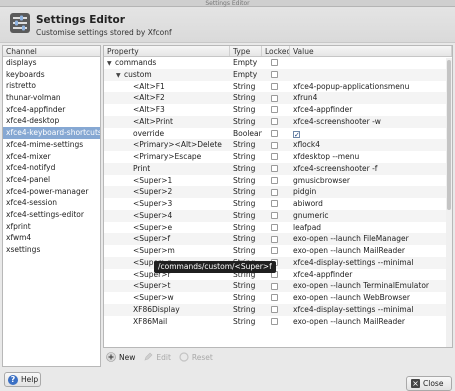 Image resolution: width=455 pixels, height=391 pixels. I want to click on channel-item: xfce4-session, so click(51, 203).